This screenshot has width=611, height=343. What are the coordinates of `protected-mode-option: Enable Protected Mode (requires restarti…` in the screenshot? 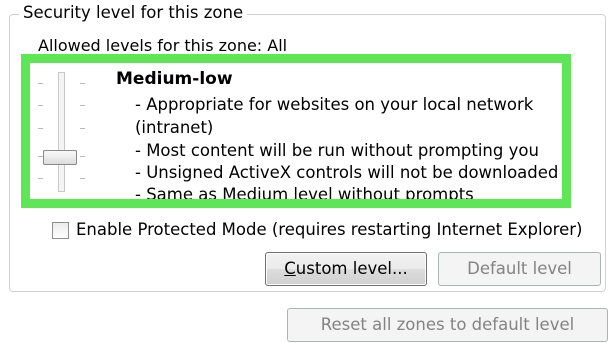 It's located at (317, 230).